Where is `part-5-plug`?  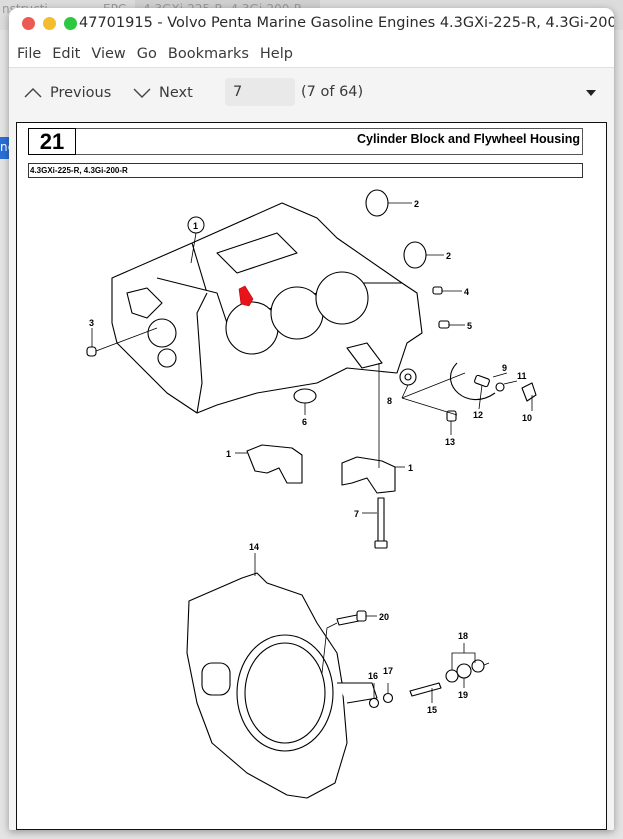
part-5-plug is located at coordinates (444, 324).